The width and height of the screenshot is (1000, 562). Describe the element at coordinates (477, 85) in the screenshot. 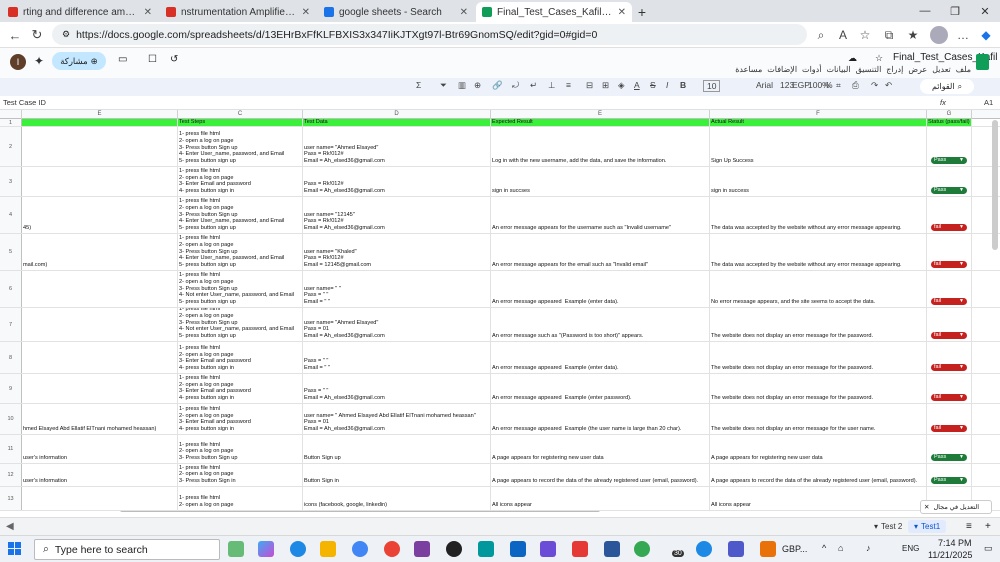

I see `insert-comment-icon: ⊕` at that location.